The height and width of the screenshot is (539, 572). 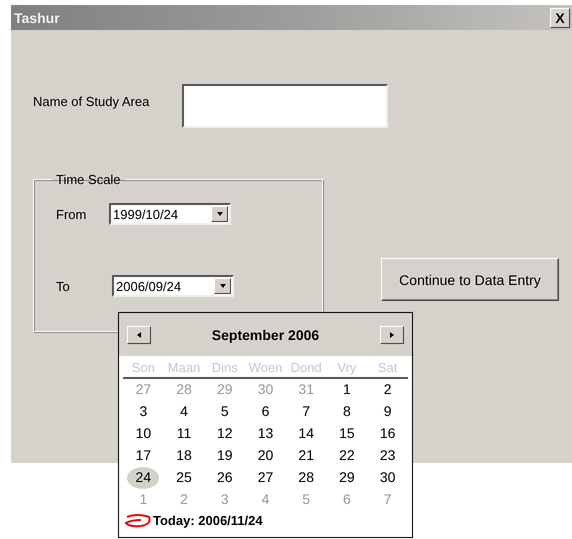 What do you see at coordinates (285, 106) in the screenshot?
I see `study-area-field` at bounding box center [285, 106].